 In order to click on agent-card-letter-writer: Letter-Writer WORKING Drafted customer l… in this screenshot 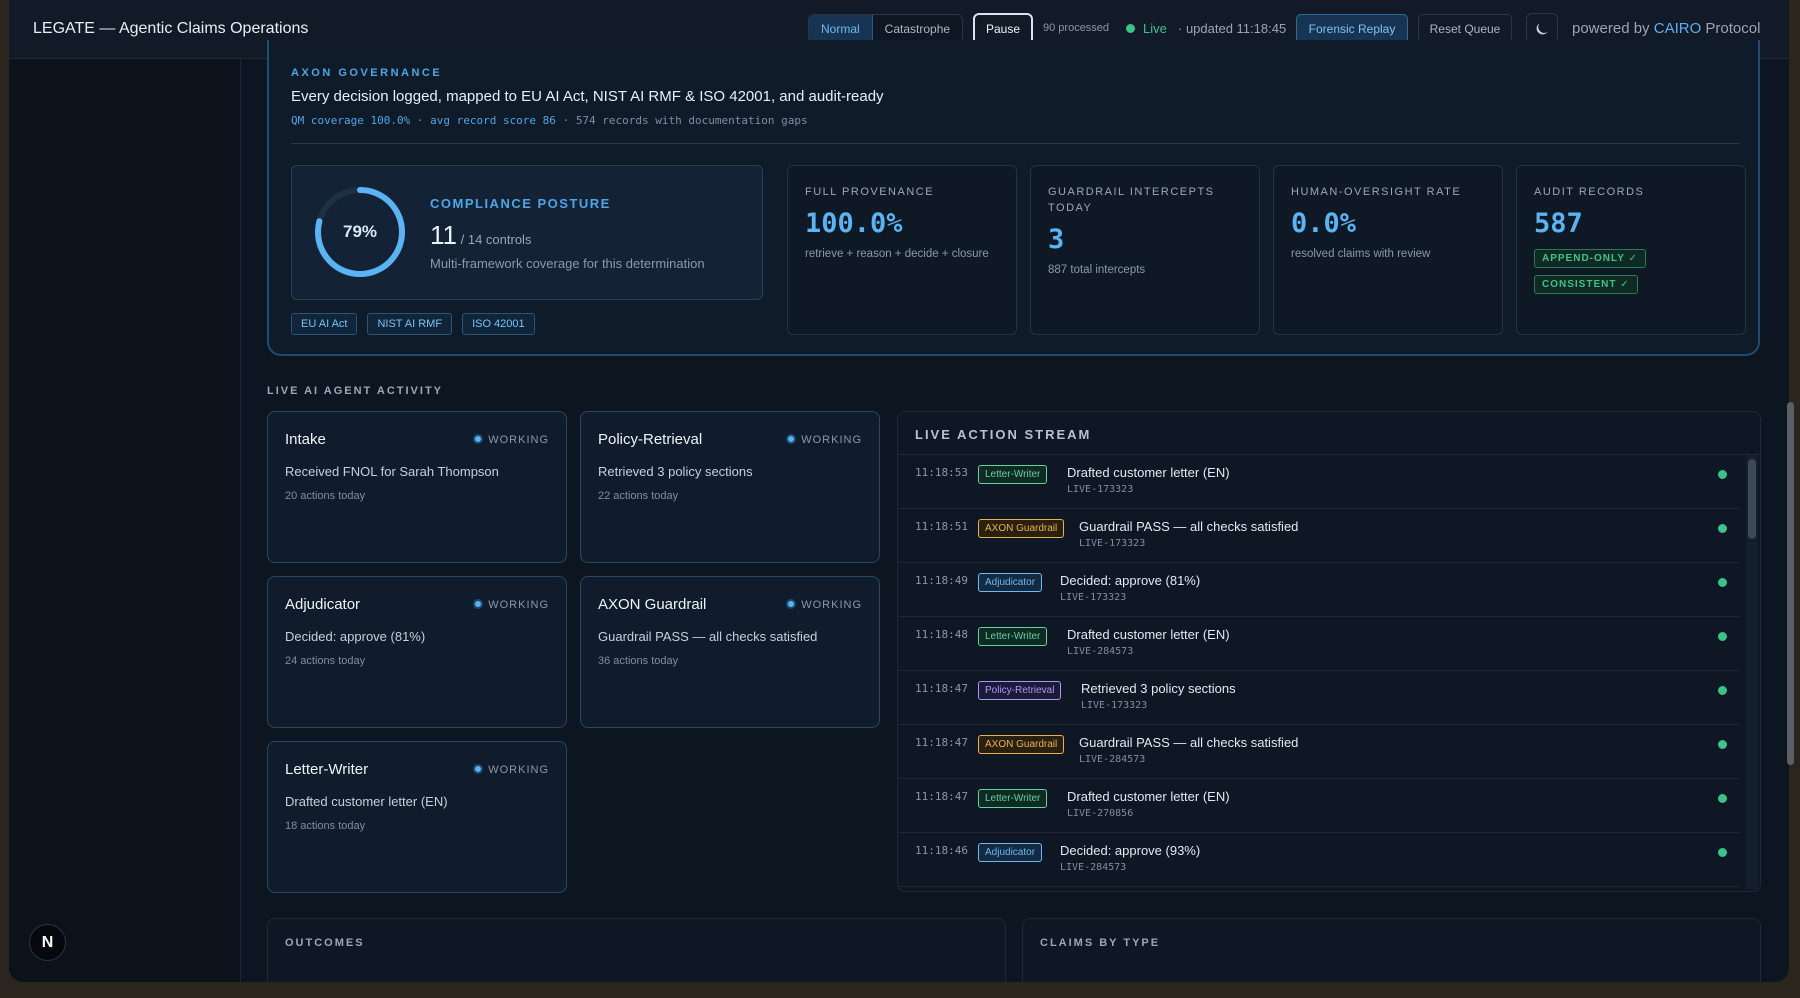, I will do `click(417, 817)`.